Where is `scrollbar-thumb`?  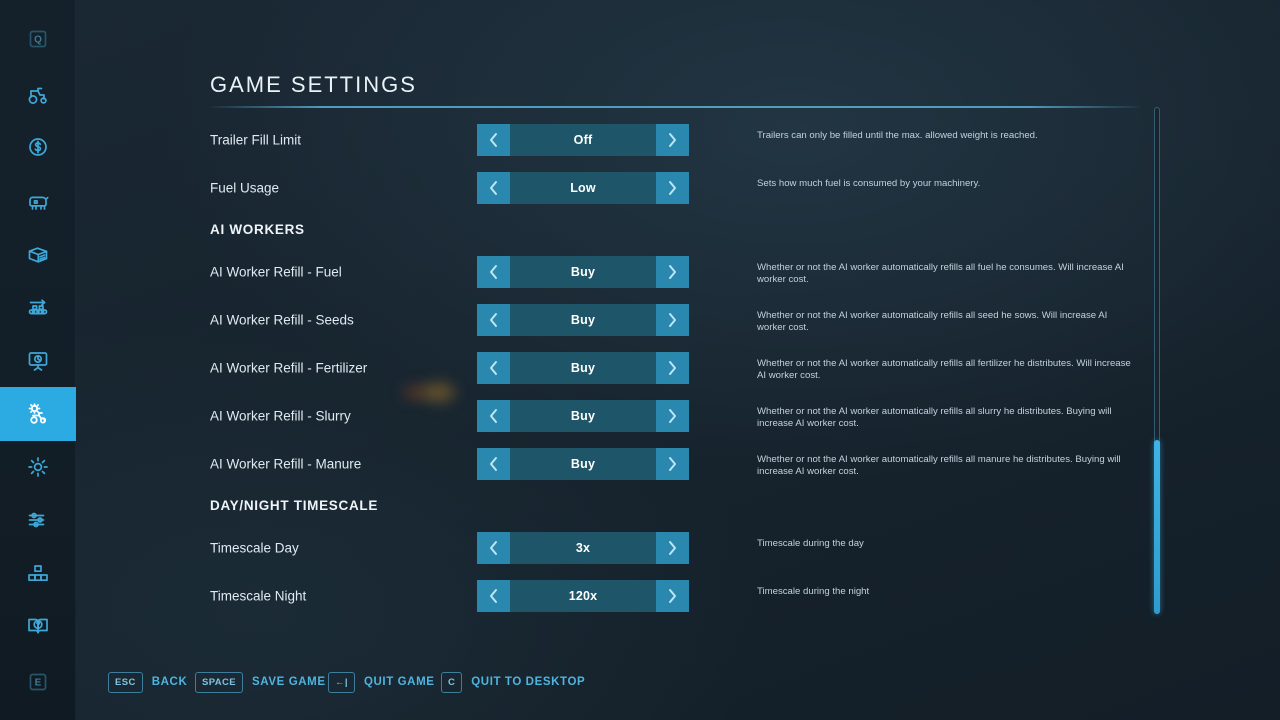
scrollbar-thumb is located at coordinates (1157, 527).